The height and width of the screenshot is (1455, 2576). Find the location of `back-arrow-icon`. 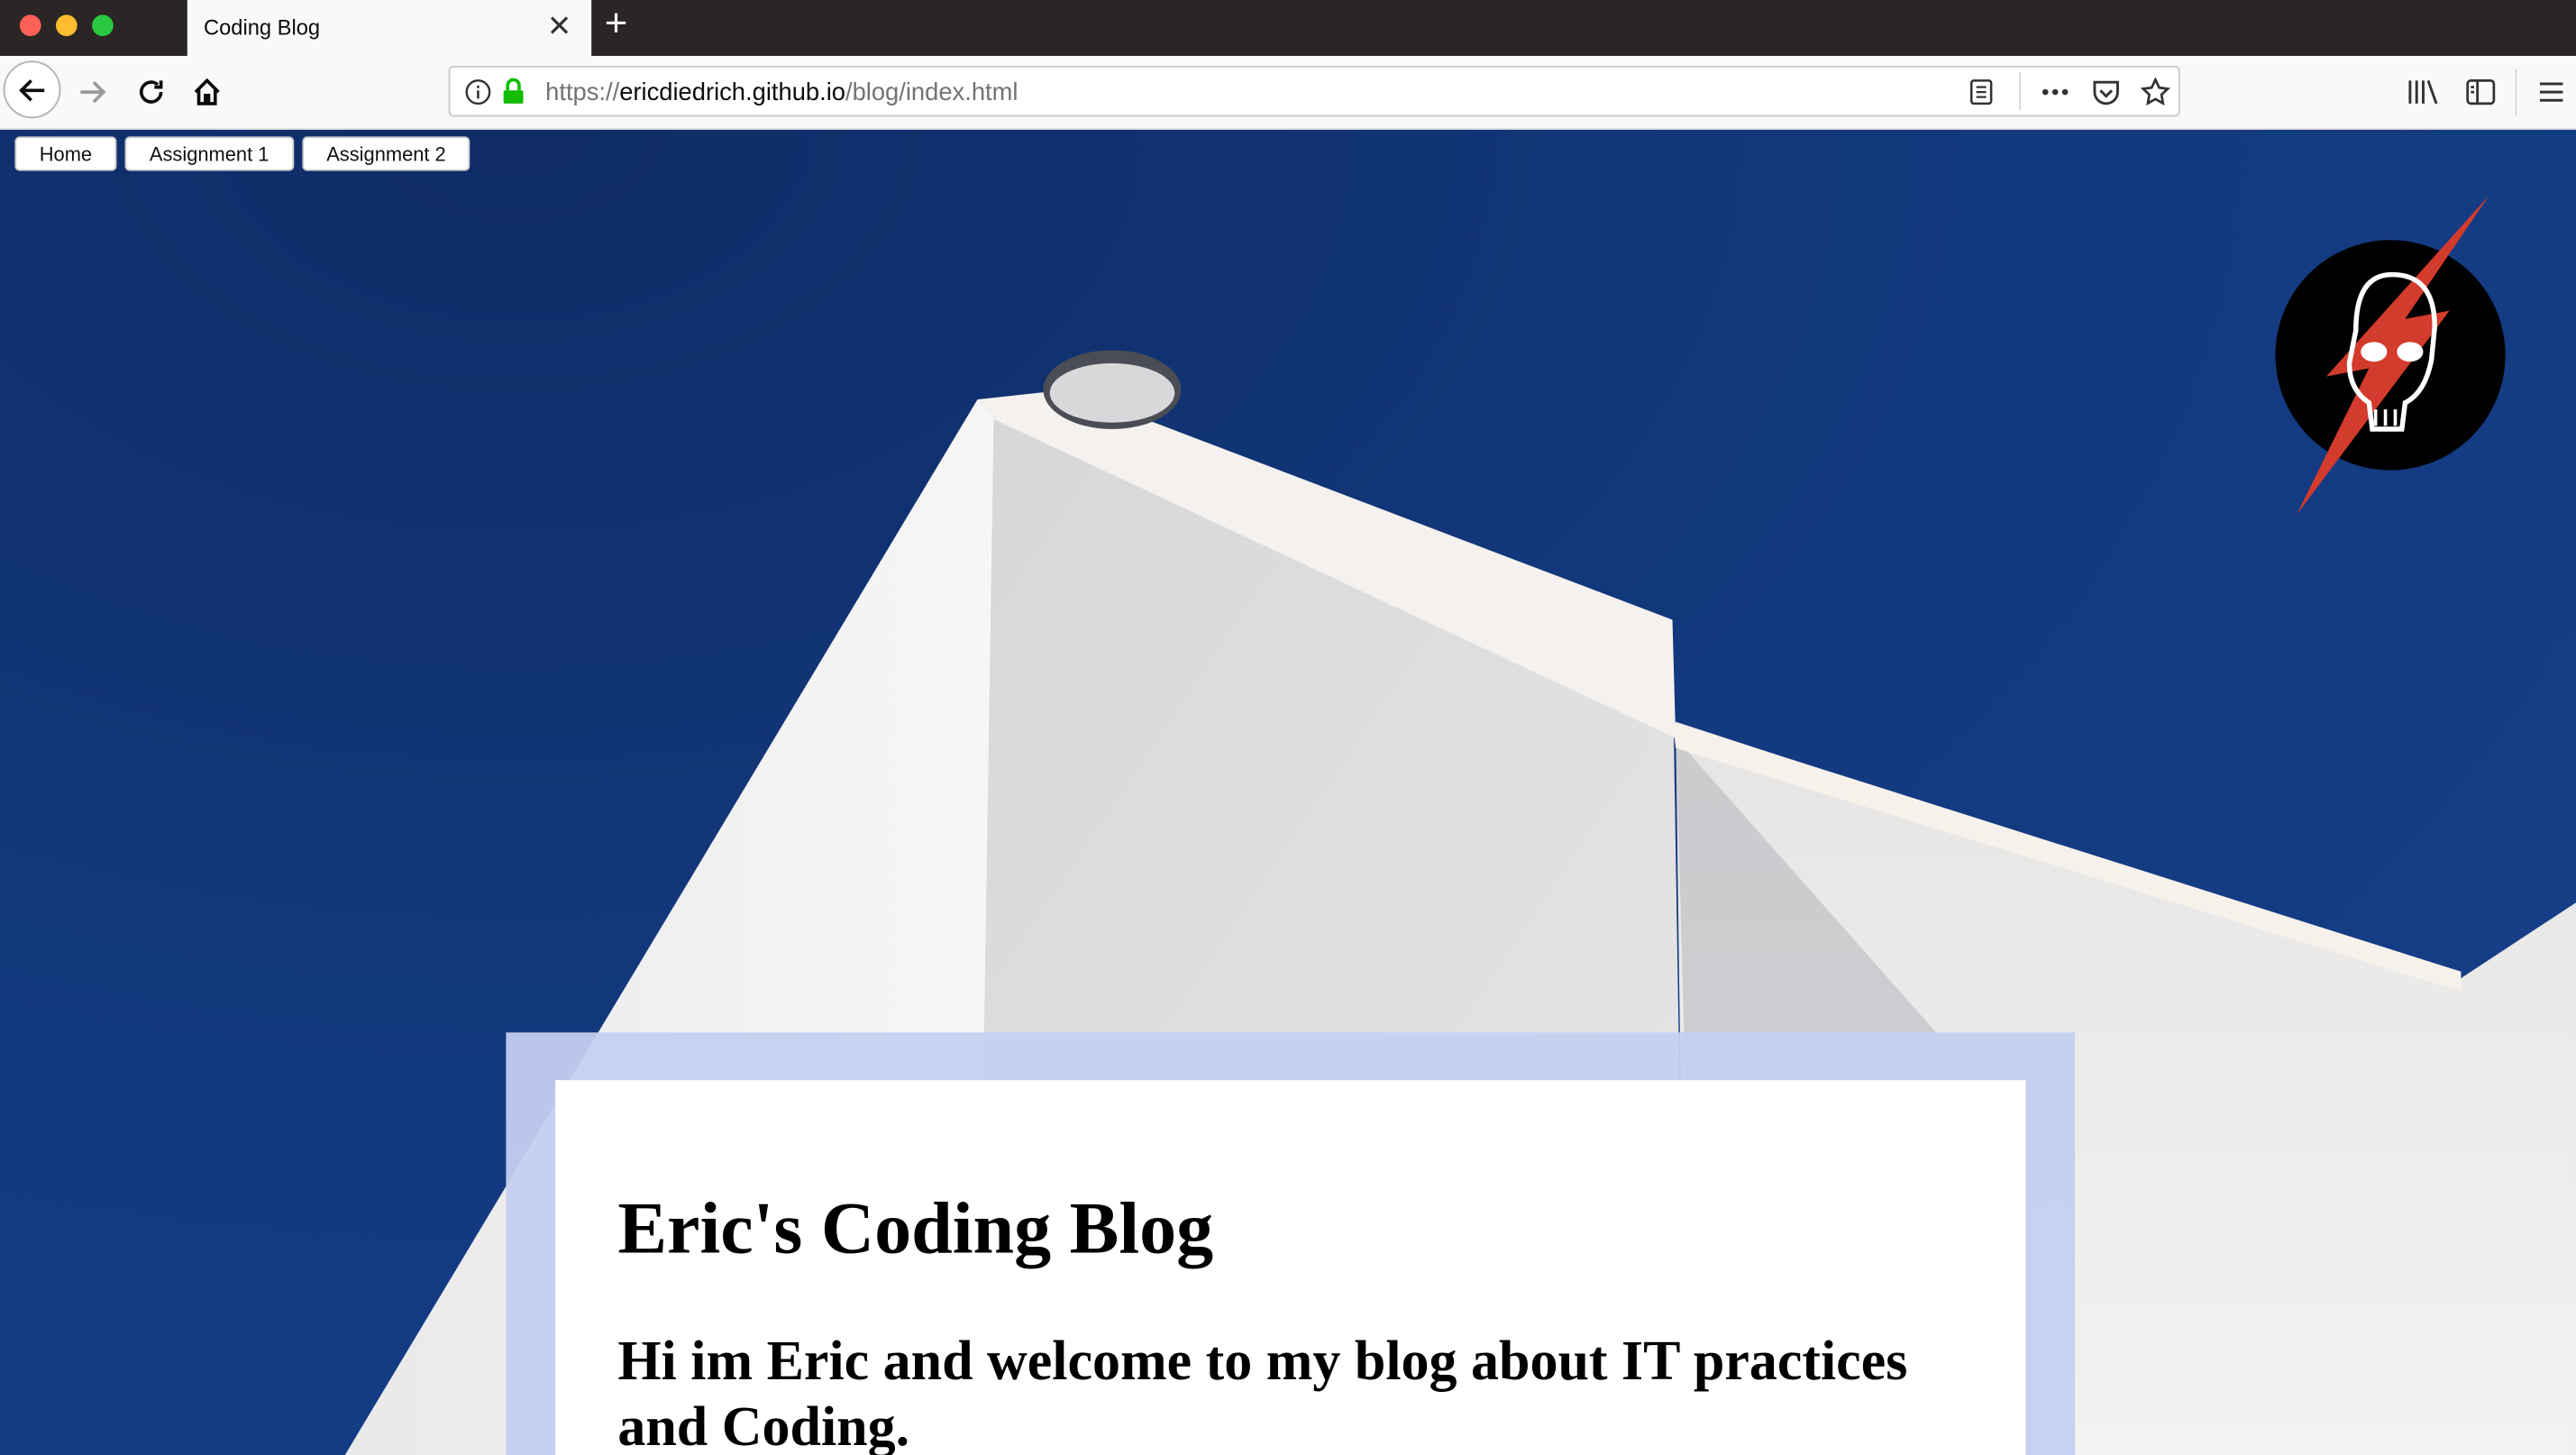

back-arrow-icon is located at coordinates (31, 89).